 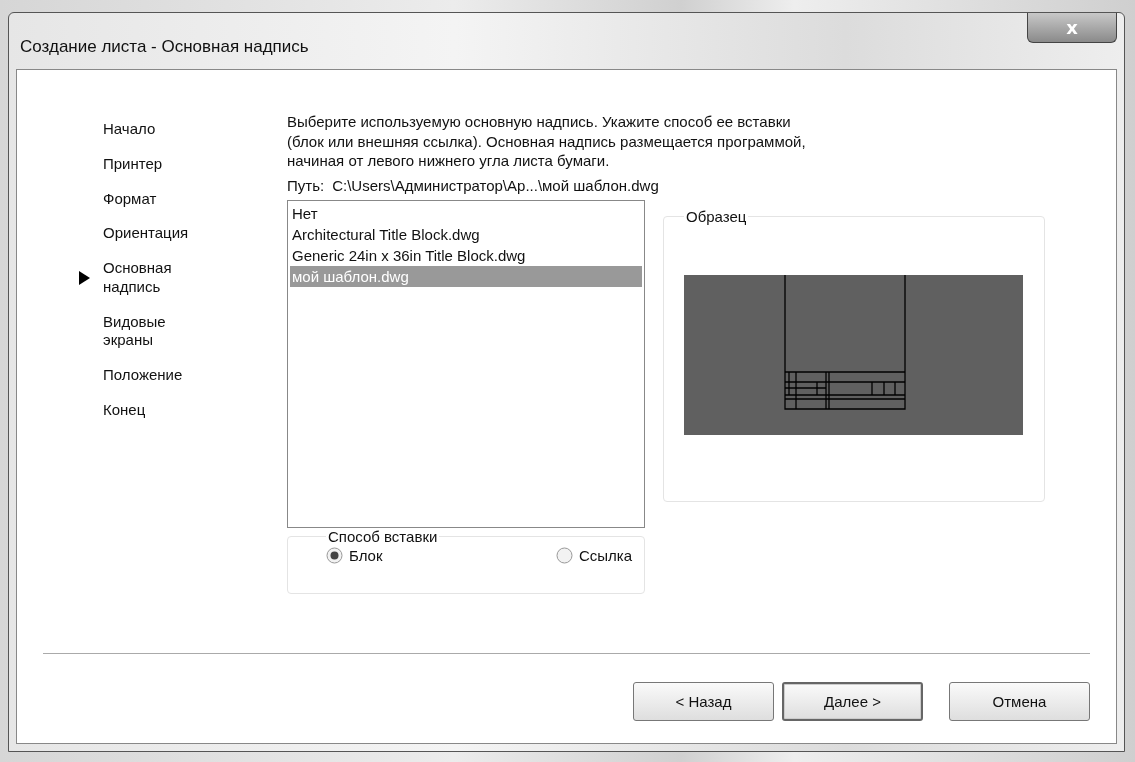 I want to click on path-value: C:\Users\Администратор\Ap...\мой шаблон.dwg, so click(x=495, y=185).